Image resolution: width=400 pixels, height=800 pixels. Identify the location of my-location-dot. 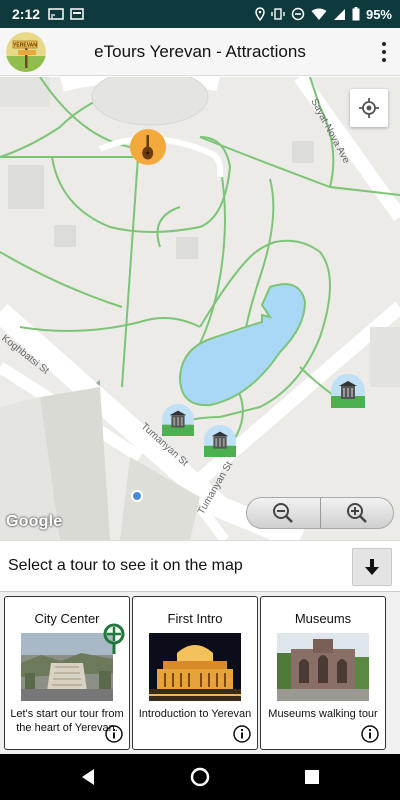
(137, 496).